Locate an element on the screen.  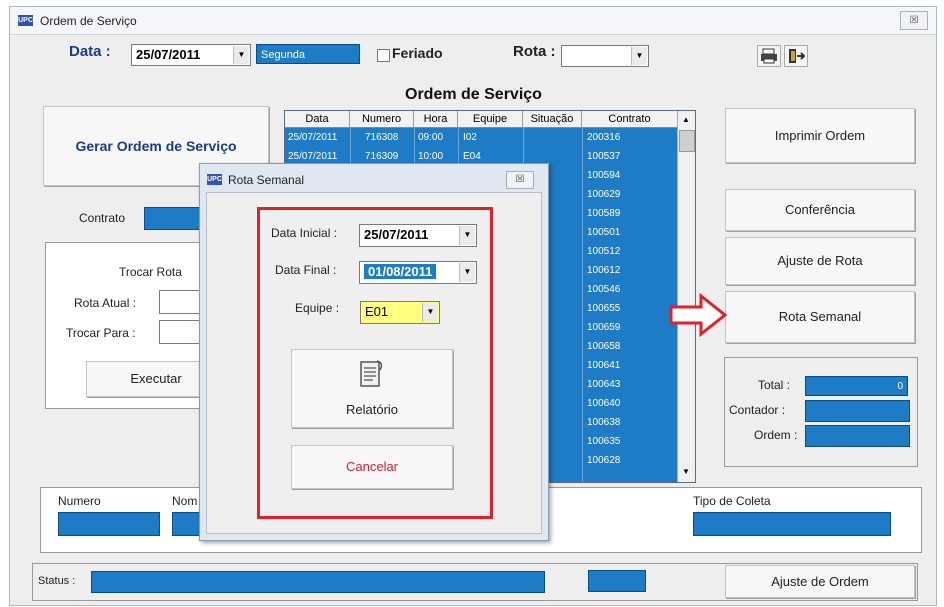
grid-cell: 100501 is located at coordinates (603, 232).